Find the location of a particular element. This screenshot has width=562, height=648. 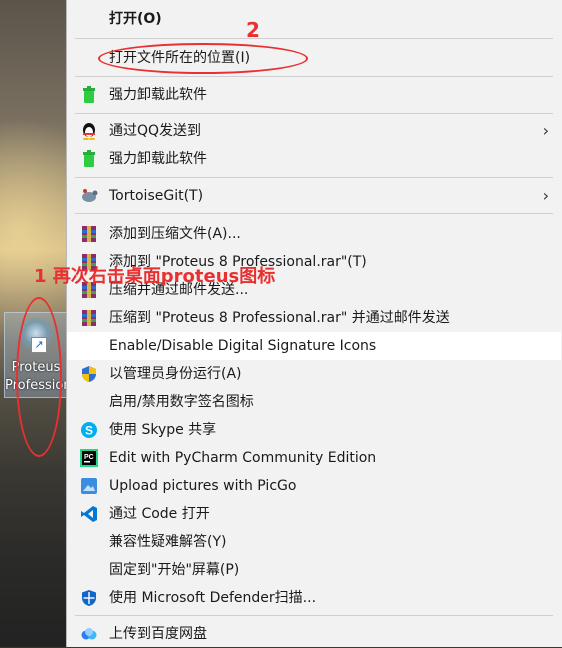

menu-item-force-uninstall: 强力卸载此软件 is located at coordinates (314, 95).